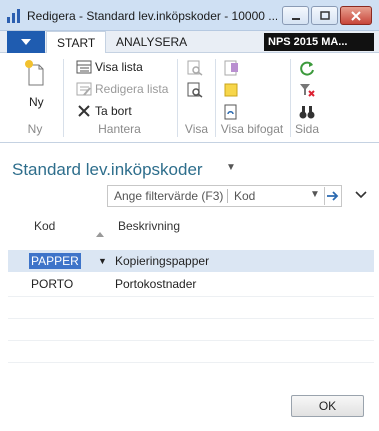 This screenshot has width=379, height=431. What do you see at coordinates (227, 196) in the screenshot?
I see `filter-divider` at bounding box center [227, 196].